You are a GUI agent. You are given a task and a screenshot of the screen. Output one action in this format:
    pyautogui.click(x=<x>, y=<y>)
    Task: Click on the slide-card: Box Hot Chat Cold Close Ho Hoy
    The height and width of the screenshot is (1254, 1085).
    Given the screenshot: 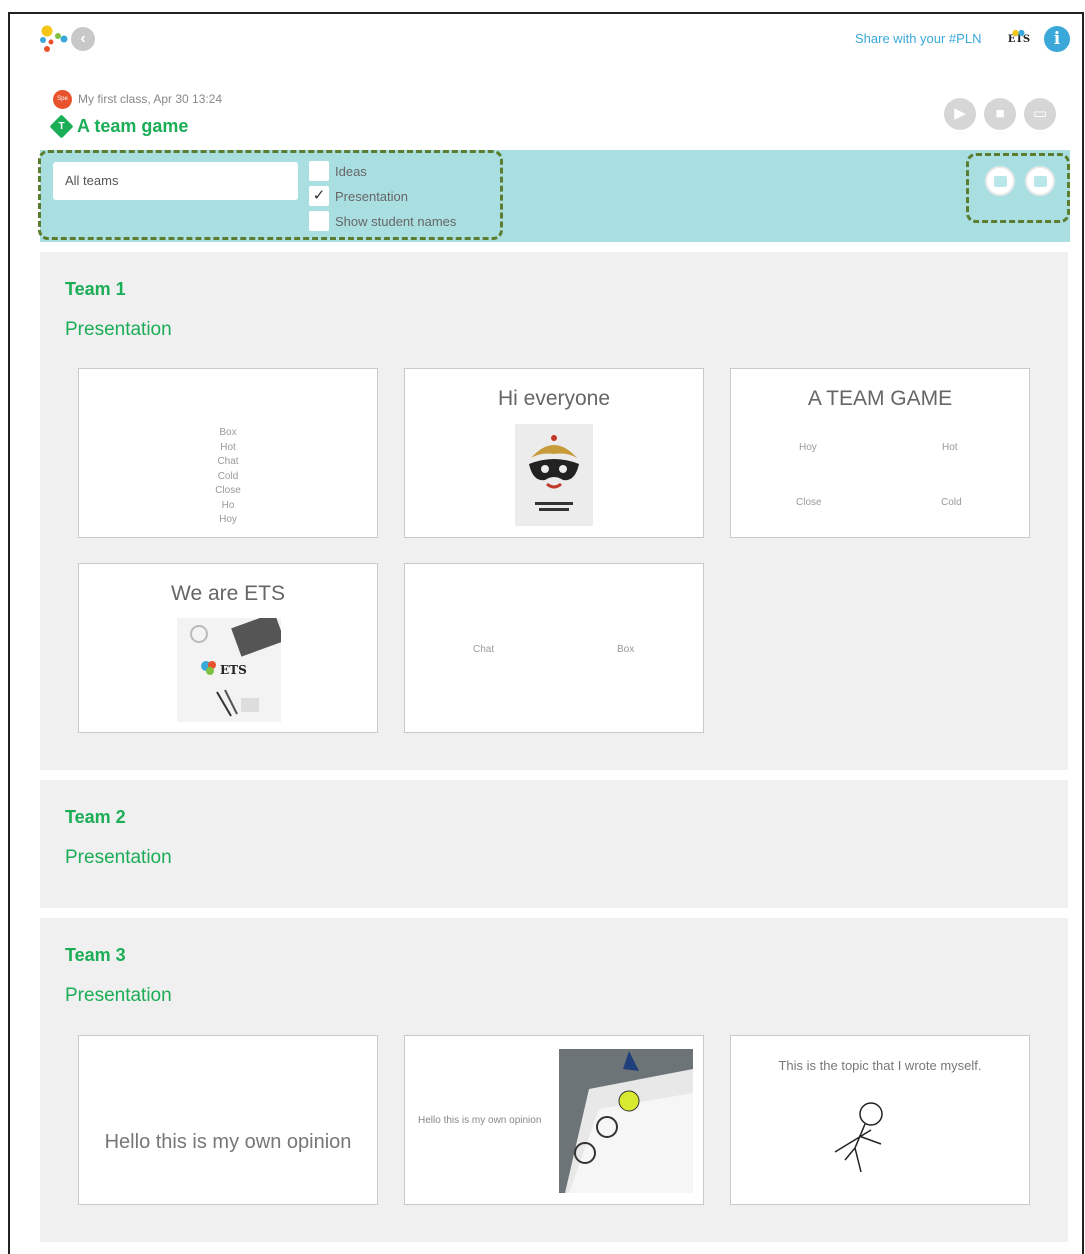 What is the action you would take?
    pyautogui.click(x=228, y=453)
    